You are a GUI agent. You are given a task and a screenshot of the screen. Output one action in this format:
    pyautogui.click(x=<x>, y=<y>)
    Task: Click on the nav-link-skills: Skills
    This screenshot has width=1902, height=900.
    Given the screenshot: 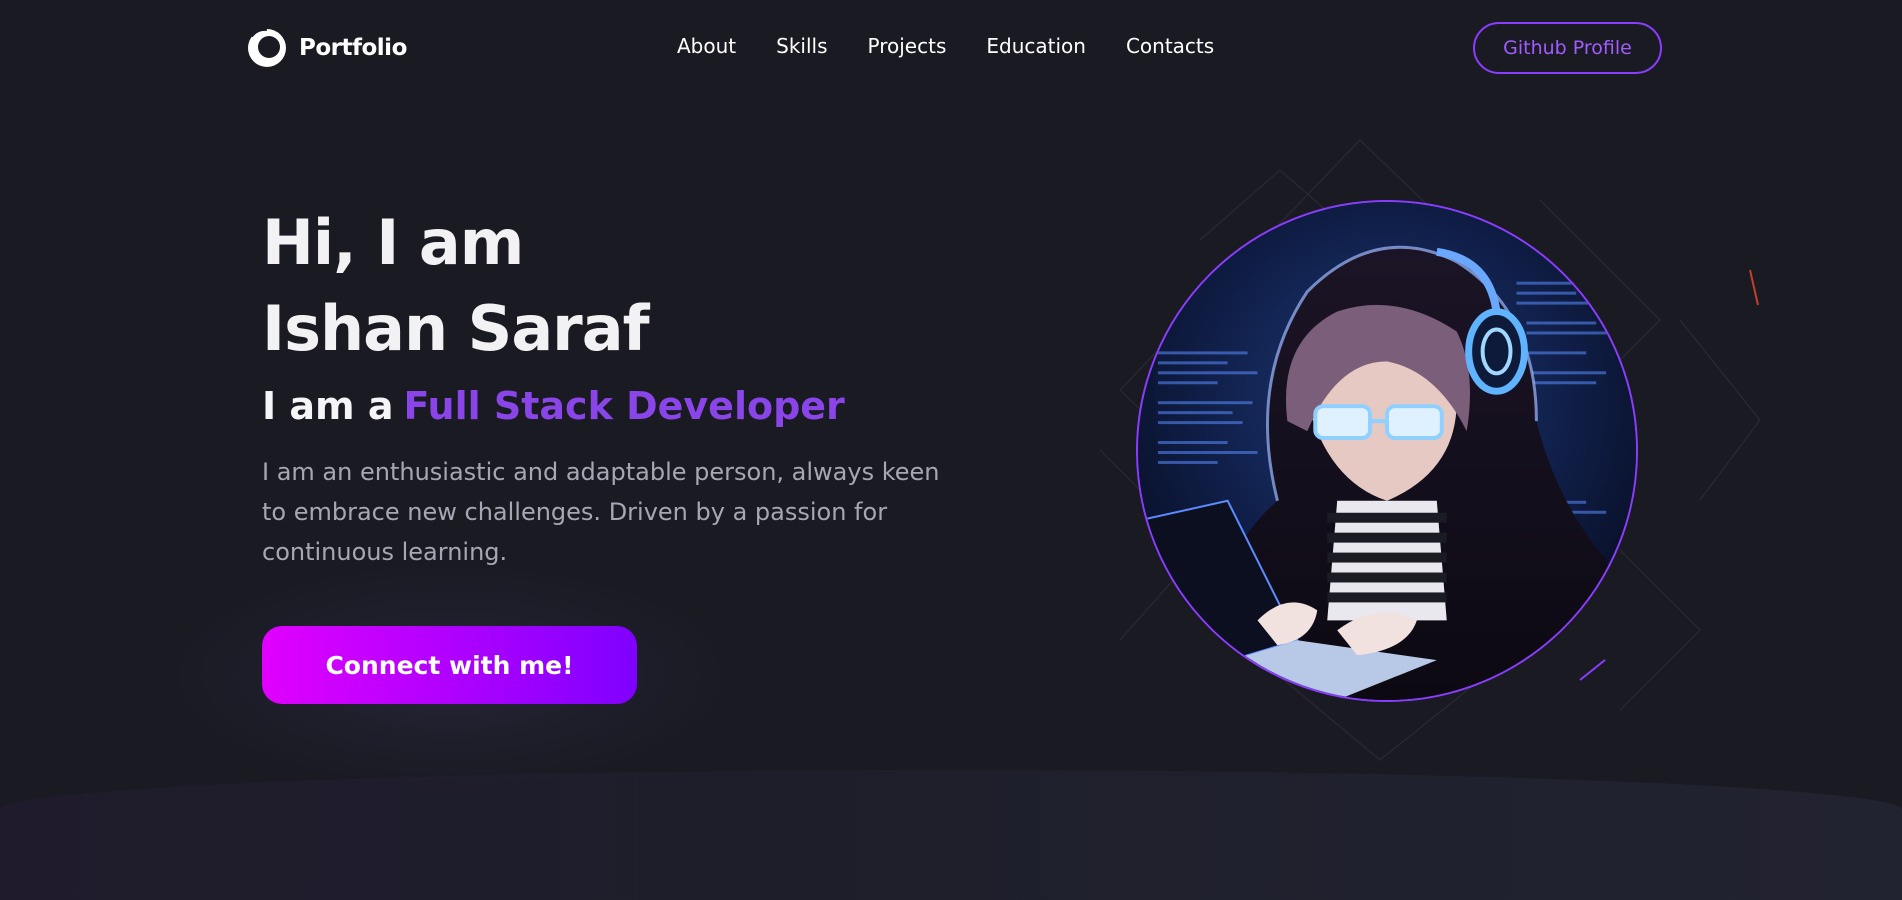 What is the action you would take?
    pyautogui.click(x=801, y=46)
    